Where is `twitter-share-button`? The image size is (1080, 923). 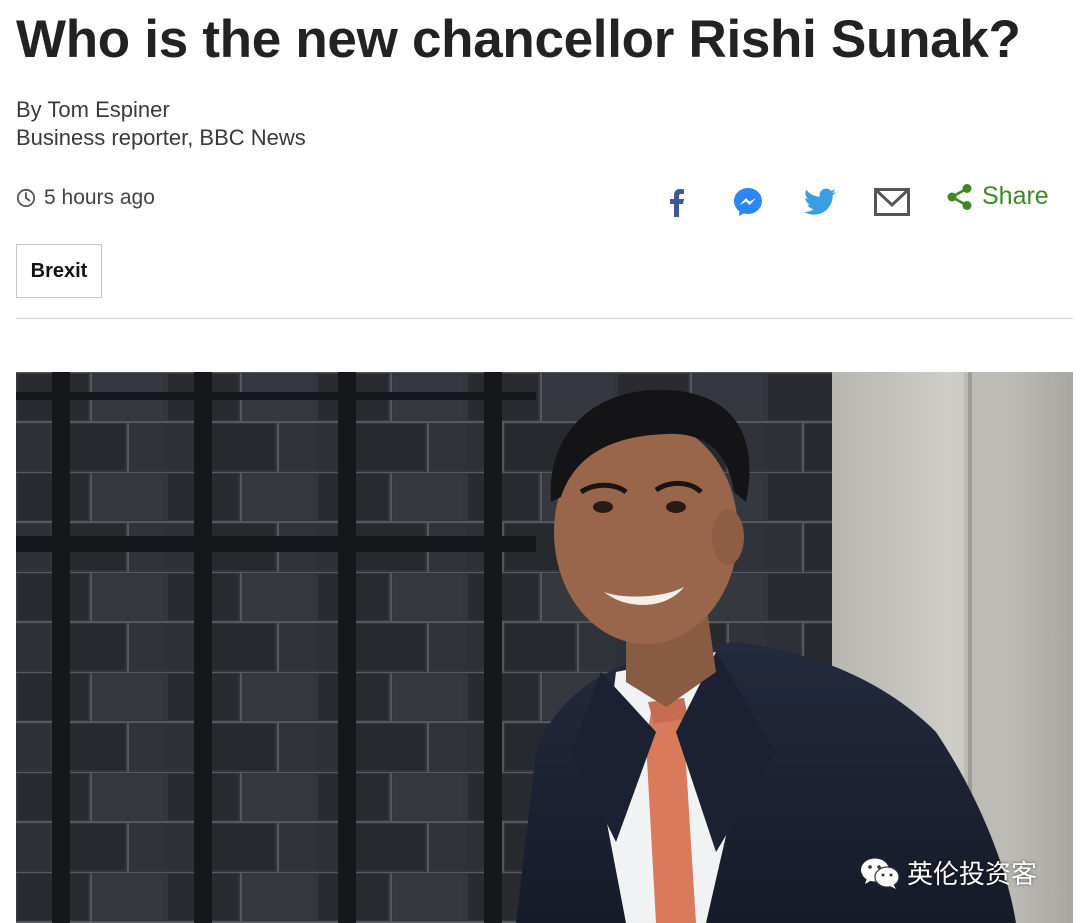
twitter-share-button is located at coordinates (820, 202).